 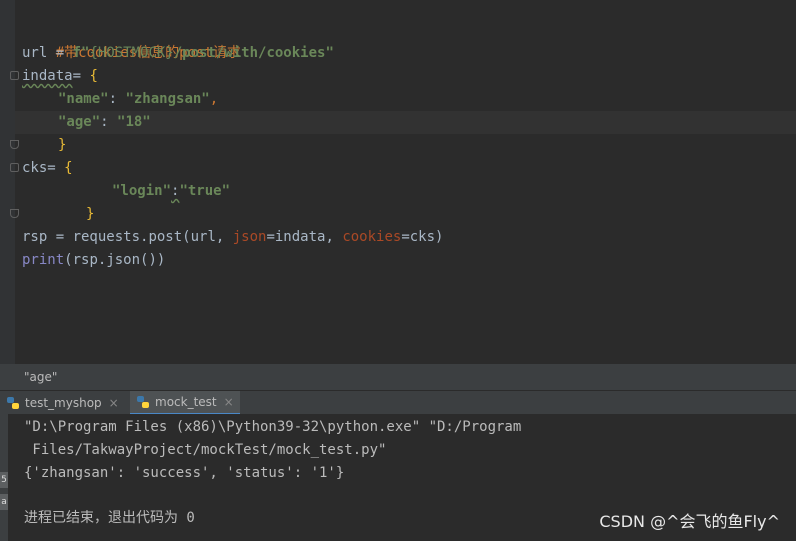 I want to click on code-line-6: }, so click(x=62, y=145).